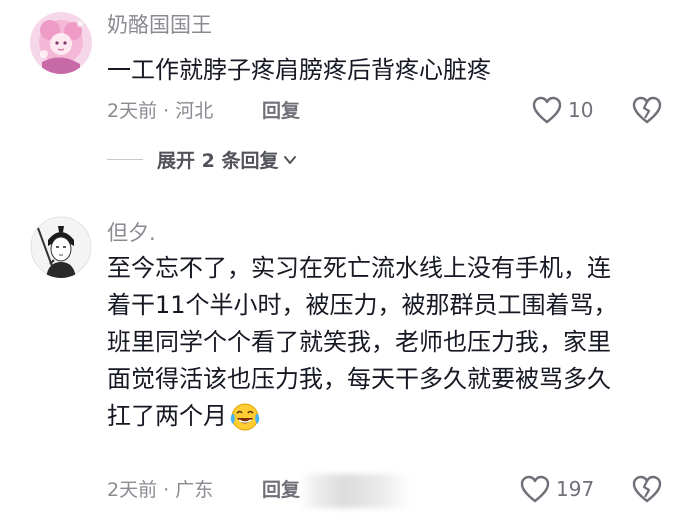 The image size is (690, 521). Describe the element at coordinates (575, 489) in the screenshot. I see `like-count: 197` at that location.